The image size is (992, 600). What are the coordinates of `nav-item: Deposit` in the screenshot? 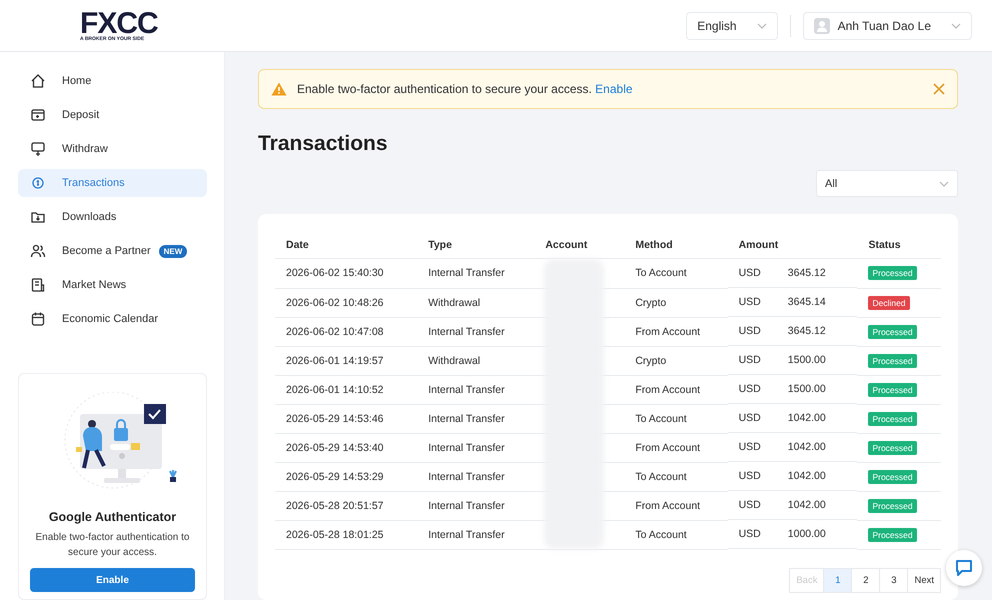 It's located at (112, 115).